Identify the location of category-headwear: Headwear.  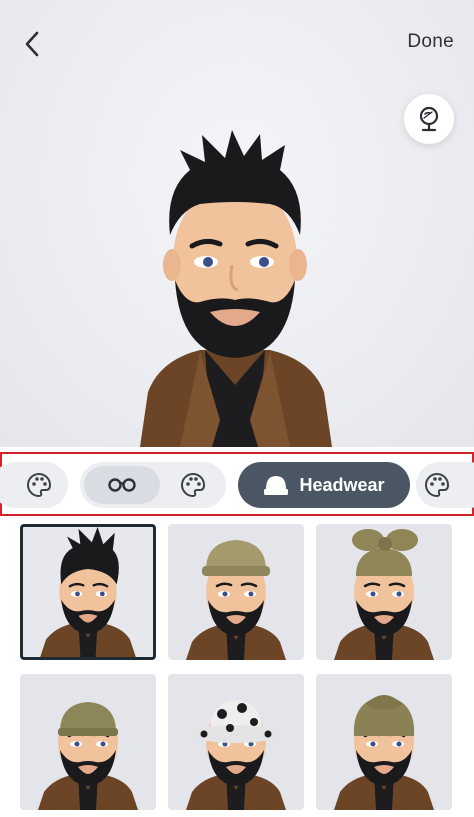
(324, 485).